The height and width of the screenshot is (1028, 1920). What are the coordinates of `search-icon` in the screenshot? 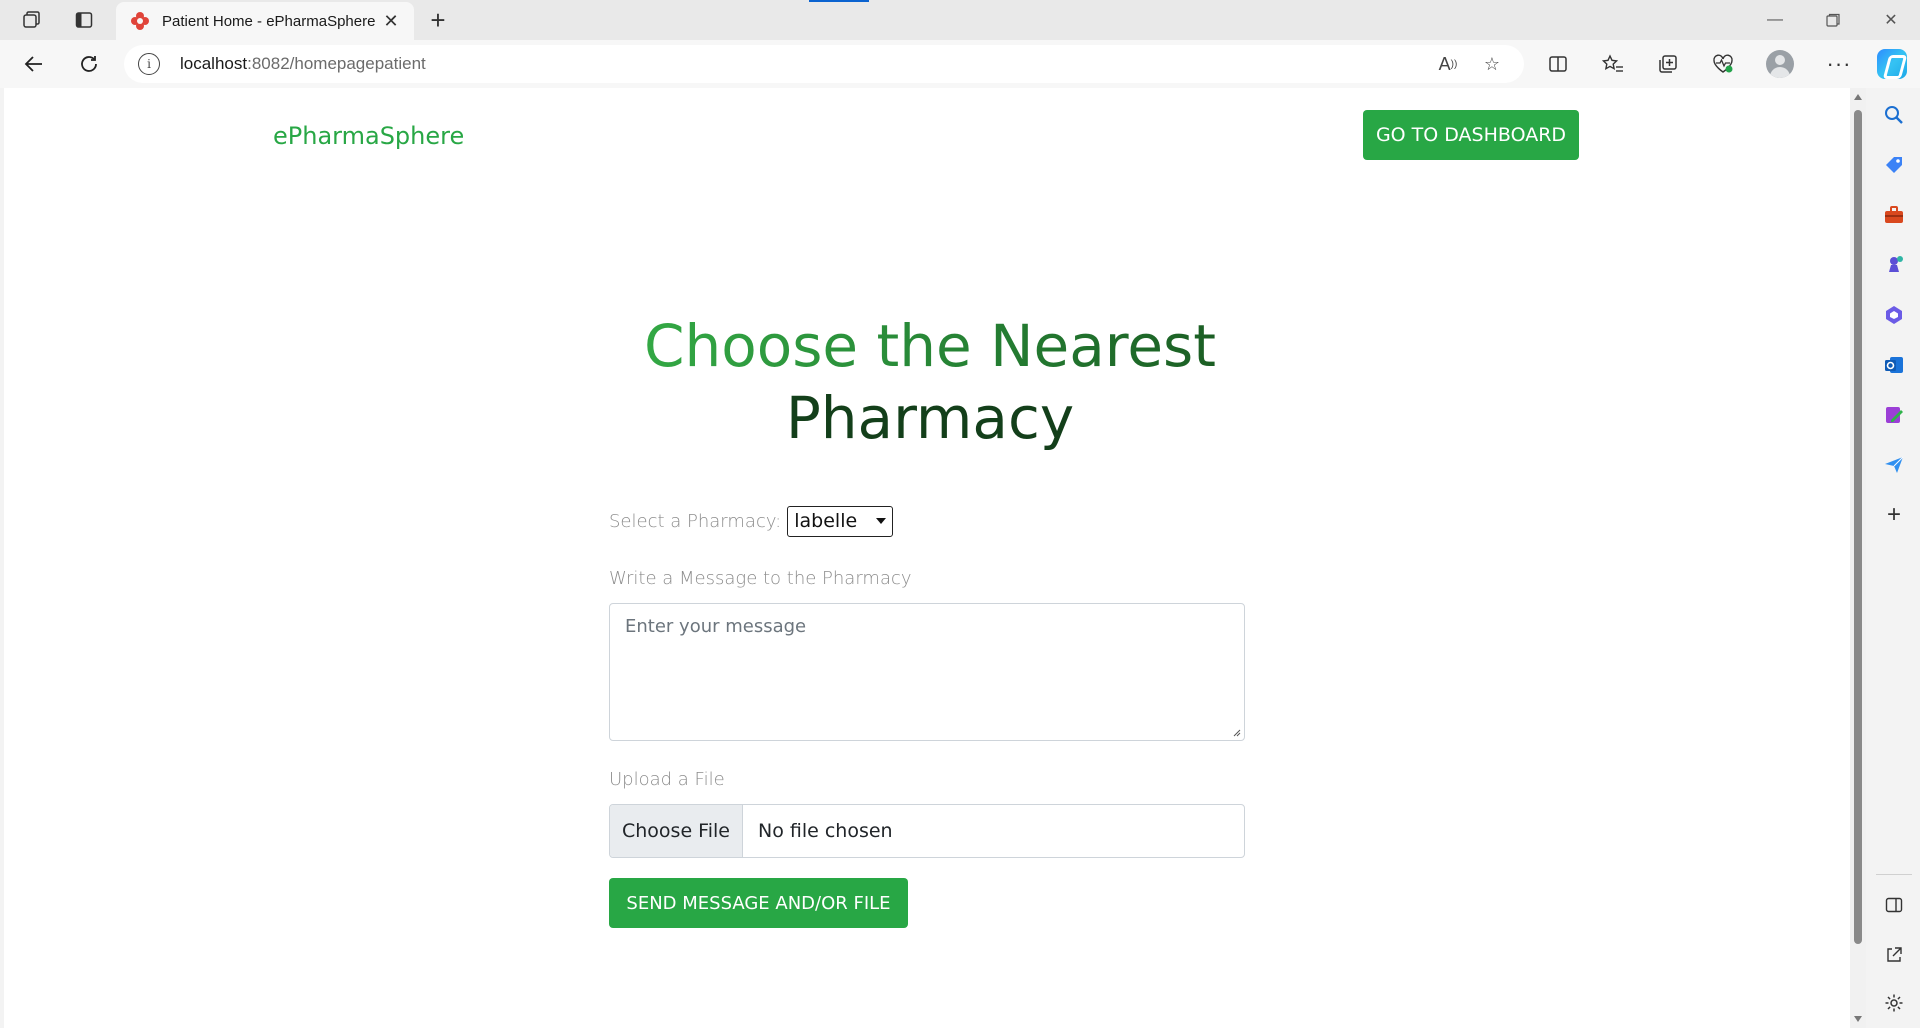 It's located at (1894, 115).